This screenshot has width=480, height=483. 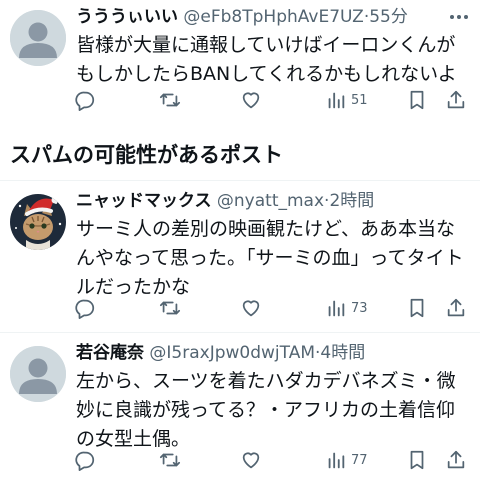 I want to click on cat-santa-hat-image, so click(x=38, y=222).